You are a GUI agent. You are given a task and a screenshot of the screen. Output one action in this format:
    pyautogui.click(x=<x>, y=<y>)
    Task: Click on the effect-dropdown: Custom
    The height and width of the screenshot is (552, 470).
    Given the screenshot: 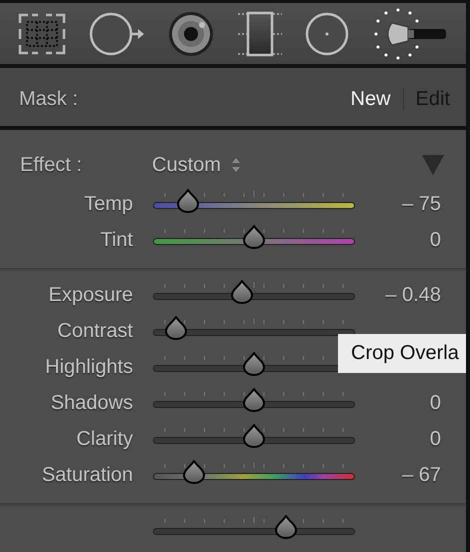 What is the action you would take?
    pyautogui.click(x=196, y=165)
    